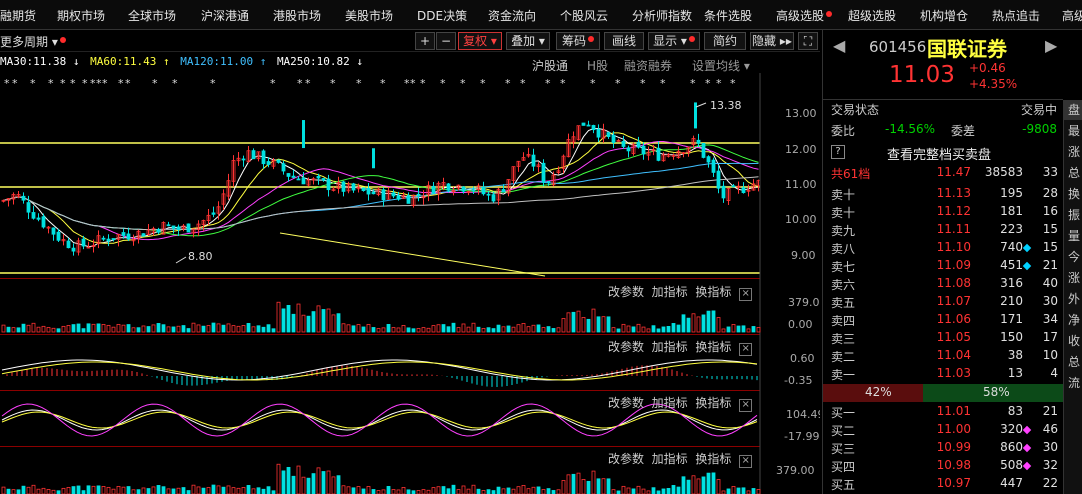 The height and width of the screenshot is (494, 1082). I want to click on ask-row: 卖十 11.13 195 28, so click(943, 195).